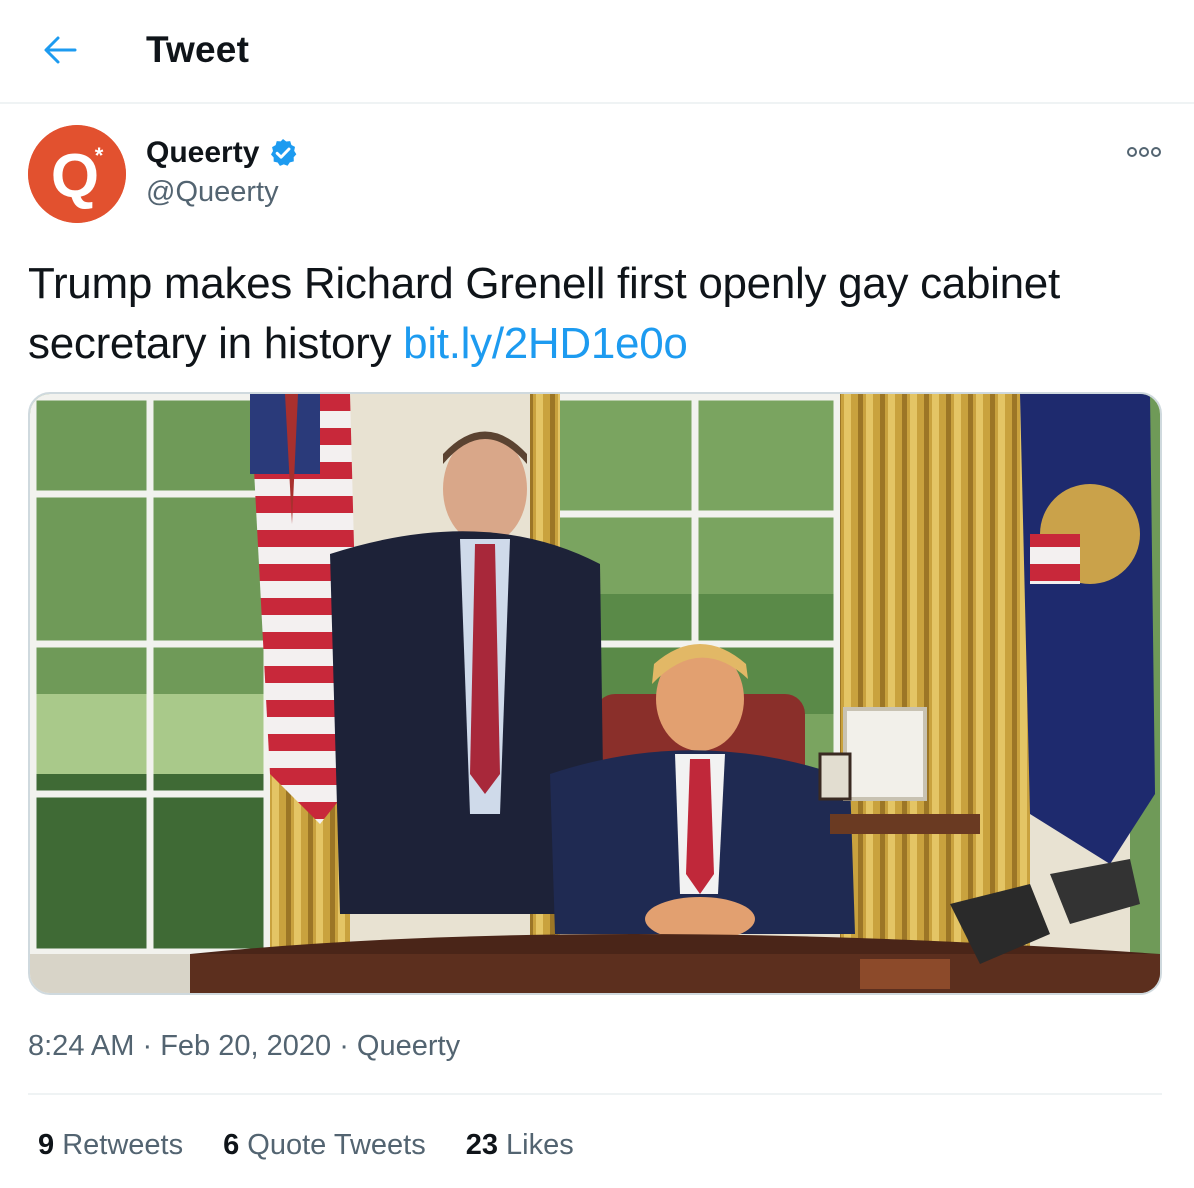 The image size is (1194, 1188). Describe the element at coordinates (545, 343) in the screenshot. I see `tweet-link: bit.ly/2HD1e0o` at that location.